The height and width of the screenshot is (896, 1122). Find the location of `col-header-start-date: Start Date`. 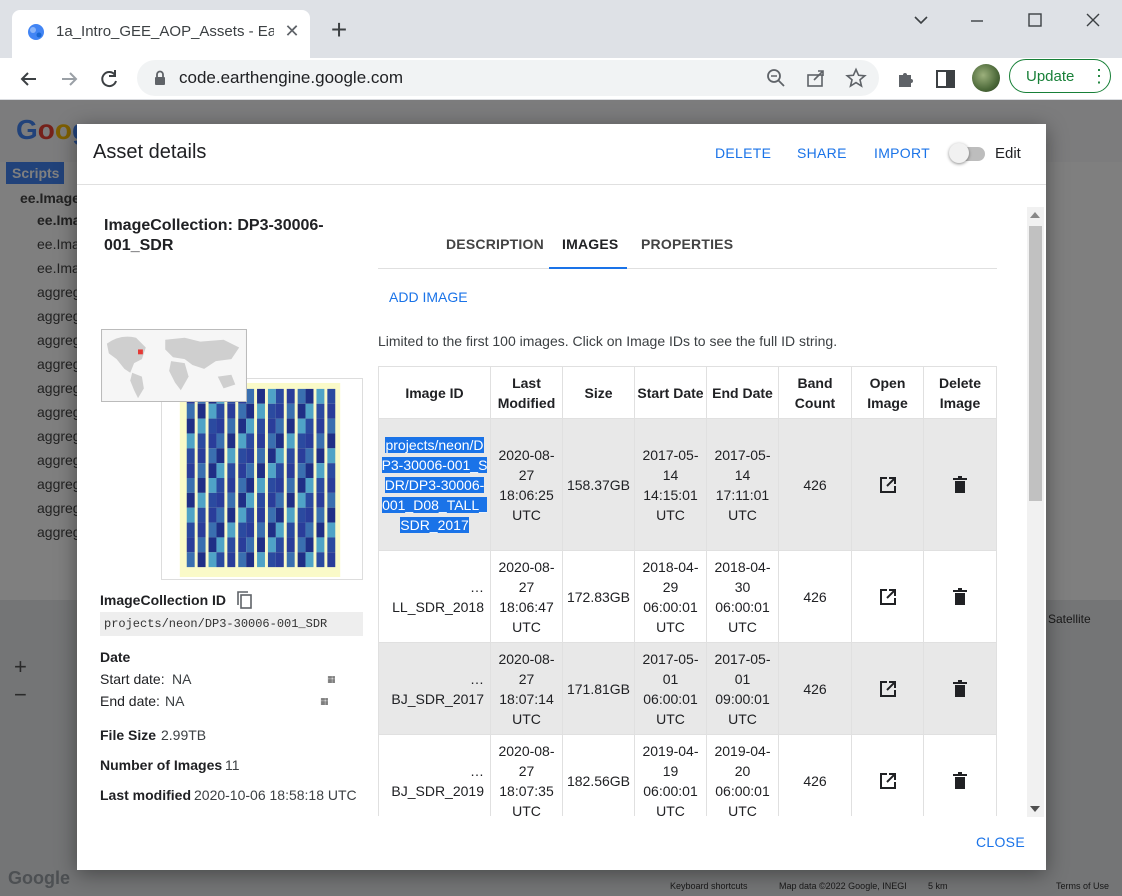

col-header-start-date: Start Date is located at coordinates (670, 392).